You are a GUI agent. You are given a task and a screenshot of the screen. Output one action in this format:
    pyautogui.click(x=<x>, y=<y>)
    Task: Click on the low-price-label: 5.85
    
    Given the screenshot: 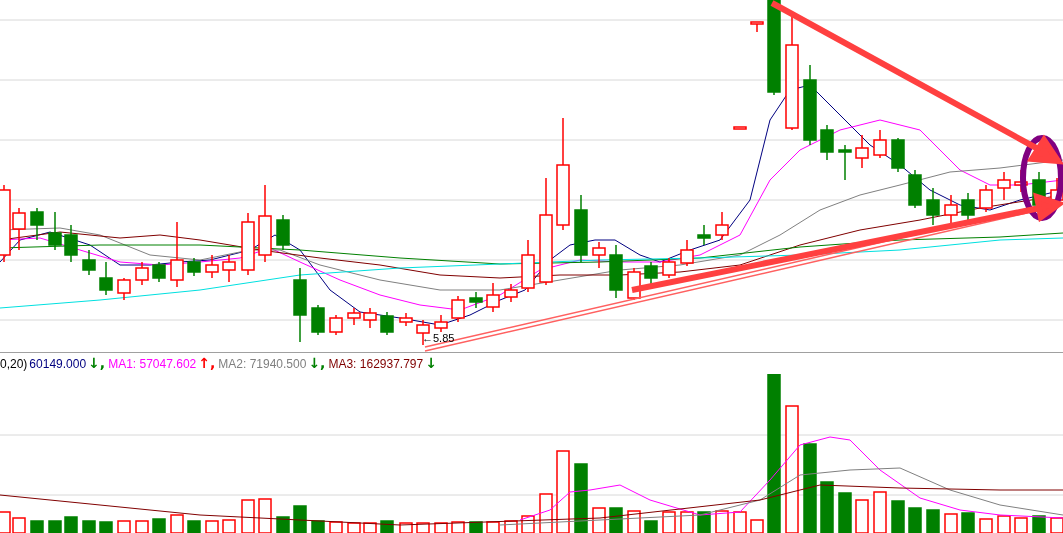 What is the action you would take?
    pyautogui.click(x=444, y=338)
    